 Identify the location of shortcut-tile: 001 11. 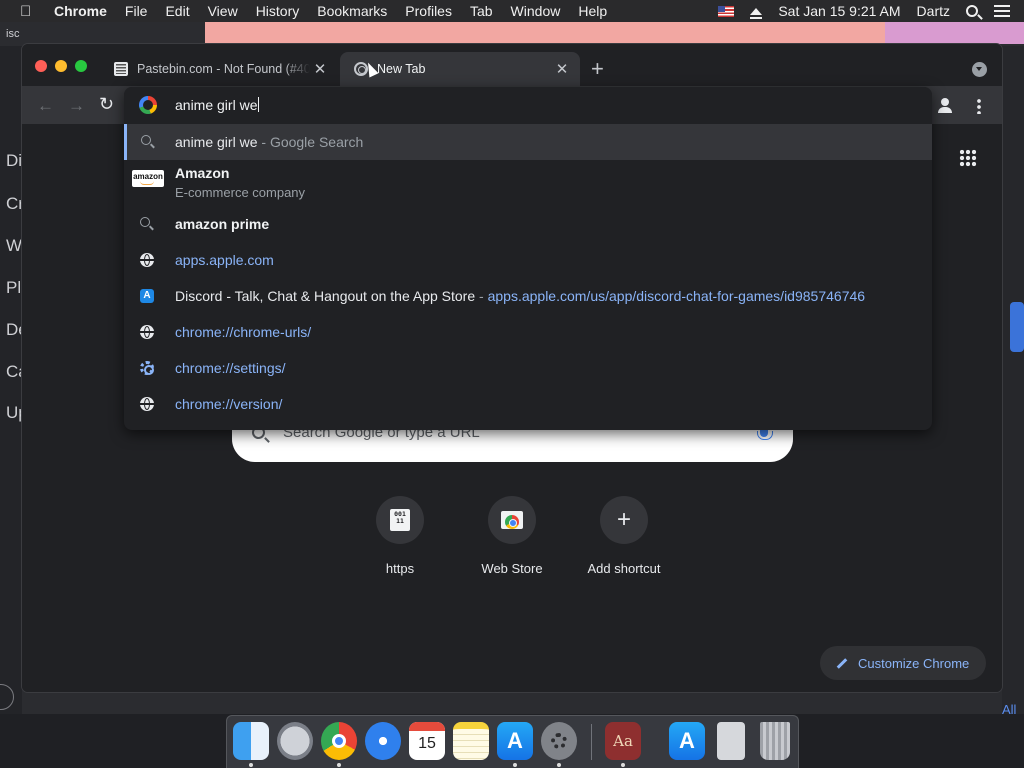
(400, 520).